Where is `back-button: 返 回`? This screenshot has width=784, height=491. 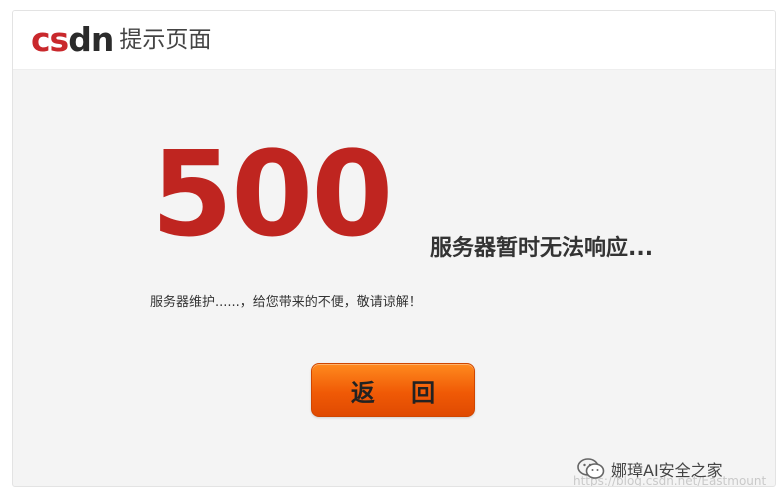 back-button: 返 回 is located at coordinates (393, 390).